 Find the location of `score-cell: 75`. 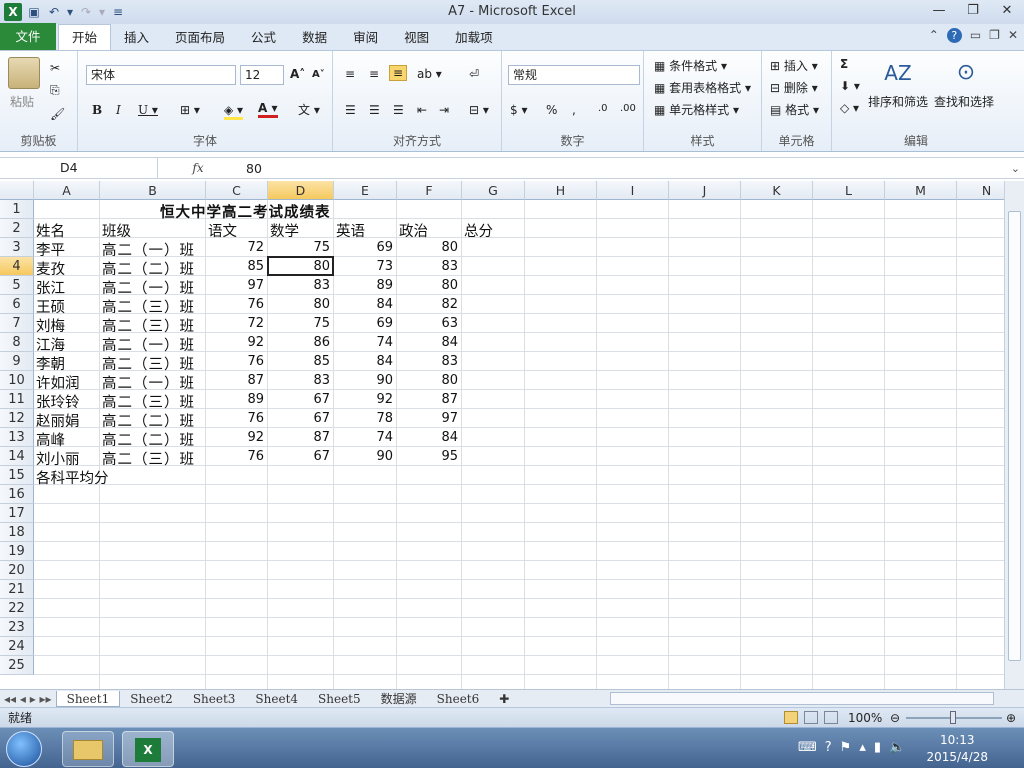

score-cell: 75 is located at coordinates (301, 323).